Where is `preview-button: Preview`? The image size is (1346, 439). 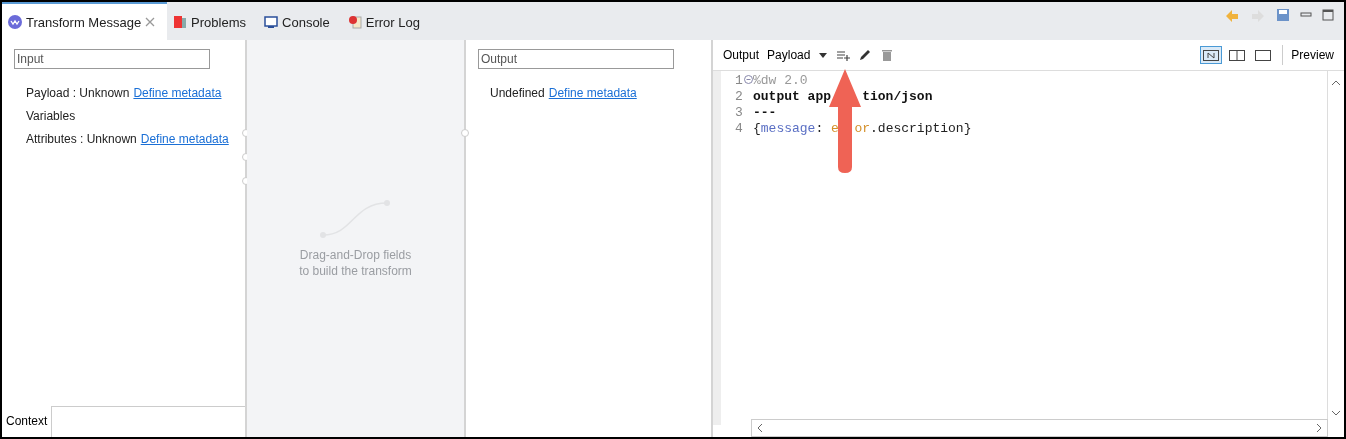 preview-button: Preview is located at coordinates (1312, 55).